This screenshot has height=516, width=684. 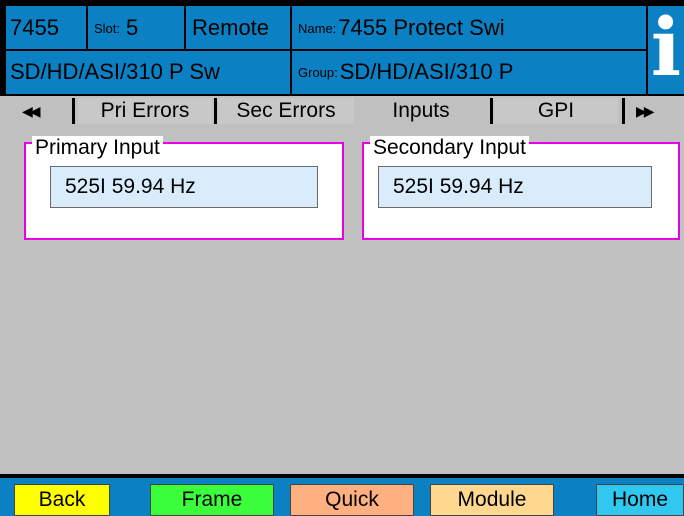 What do you see at coordinates (421, 27) in the screenshot?
I see `name-value: 7455 Protect Swi` at bounding box center [421, 27].